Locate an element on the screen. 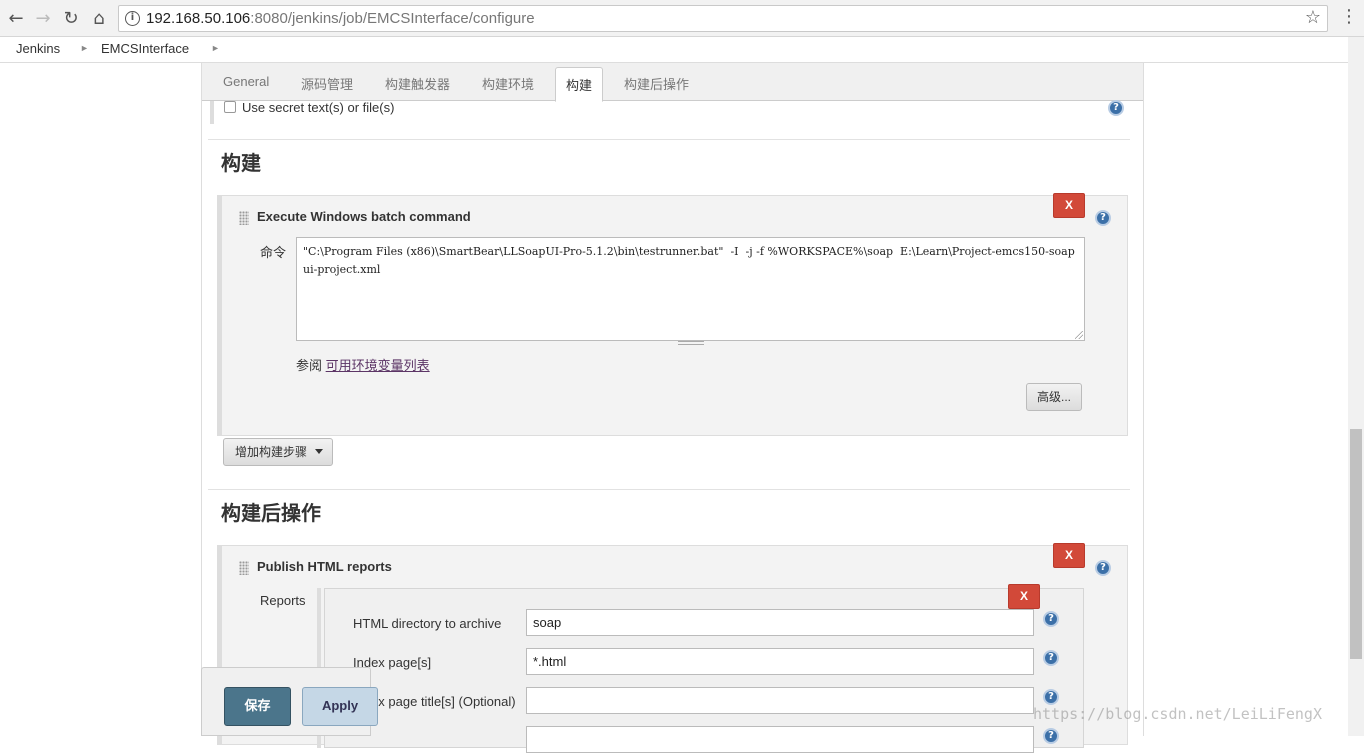 This screenshot has height=753, width=1364. reports-label: Reports is located at coordinates (283, 600).